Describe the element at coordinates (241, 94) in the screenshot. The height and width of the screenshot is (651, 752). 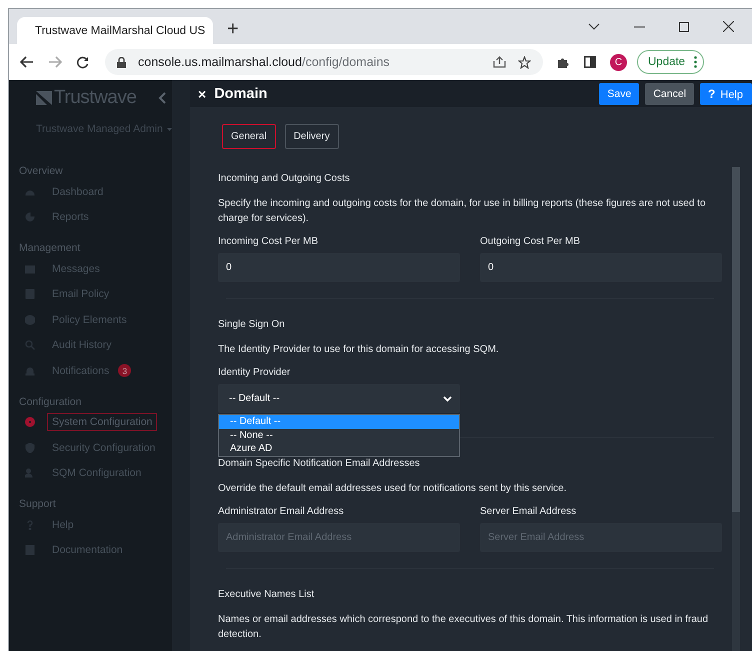
I see `dialog-title: Domain` at that location.